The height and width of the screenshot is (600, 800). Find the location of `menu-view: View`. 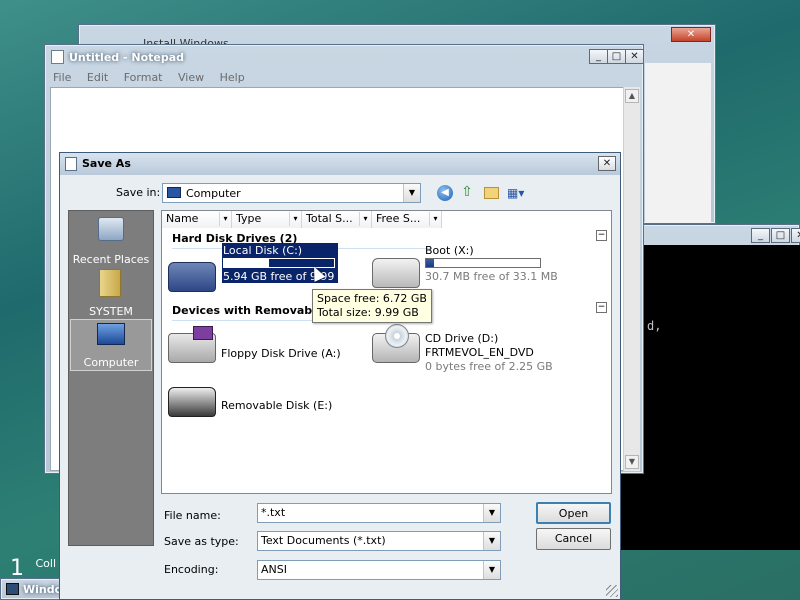

menu-view: View is located at coordinates (191, 77).